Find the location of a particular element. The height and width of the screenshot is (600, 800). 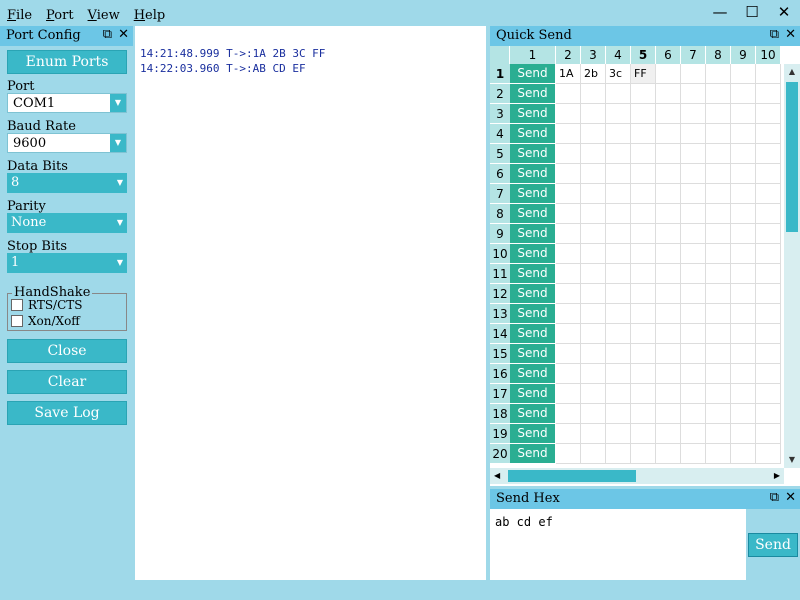

row-header: 1 is located at coordinates (500, 74).